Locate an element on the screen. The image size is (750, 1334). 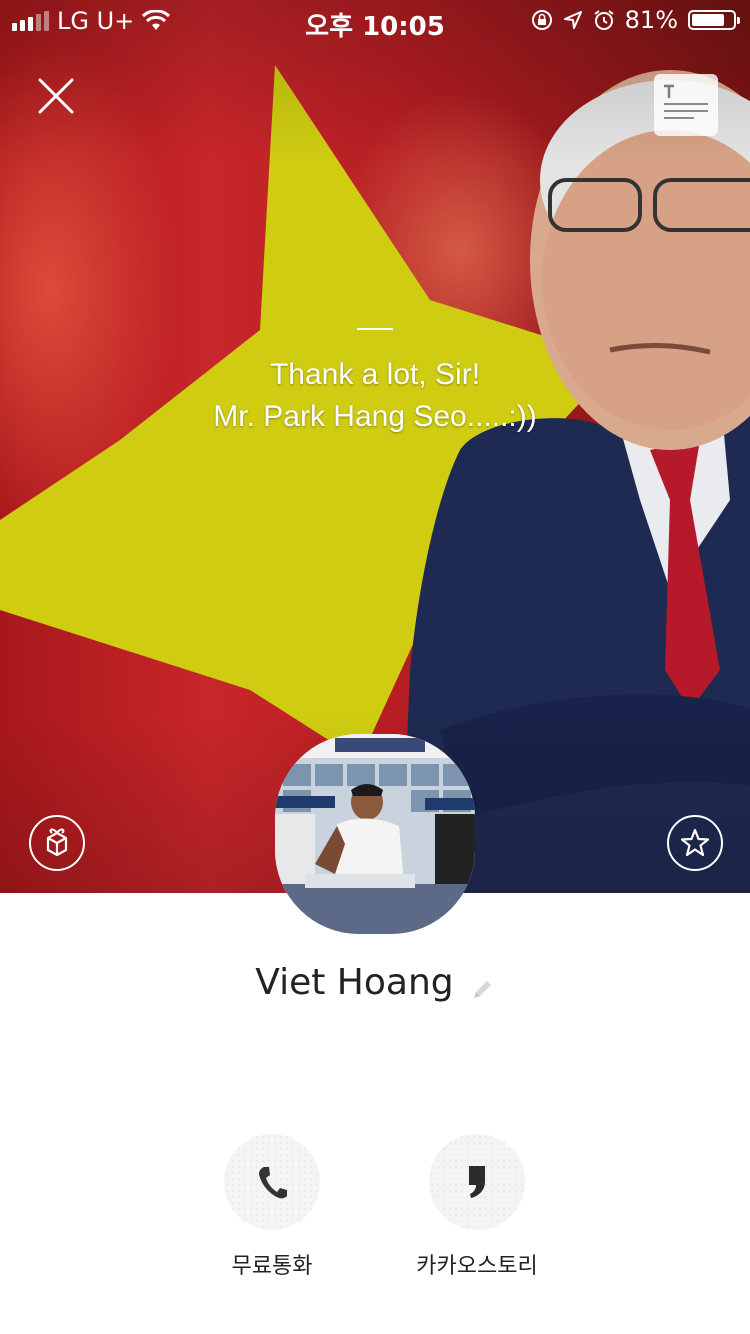
kakaostory-button: 카카오스토리 is located at coordinates (477, 1207).